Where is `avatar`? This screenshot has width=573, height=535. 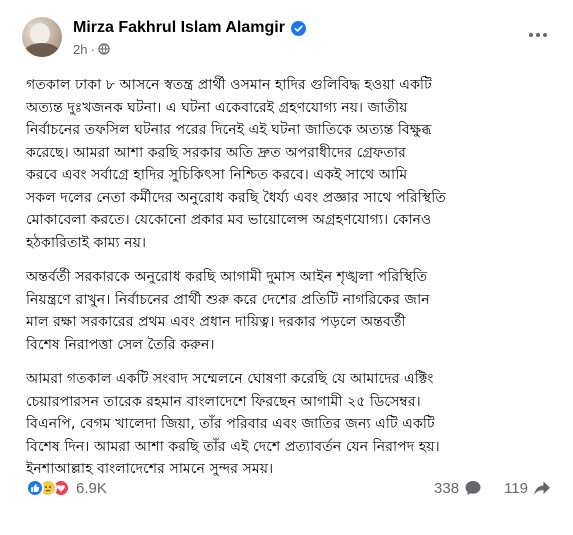
avatar is located at coordinates (42, 37).